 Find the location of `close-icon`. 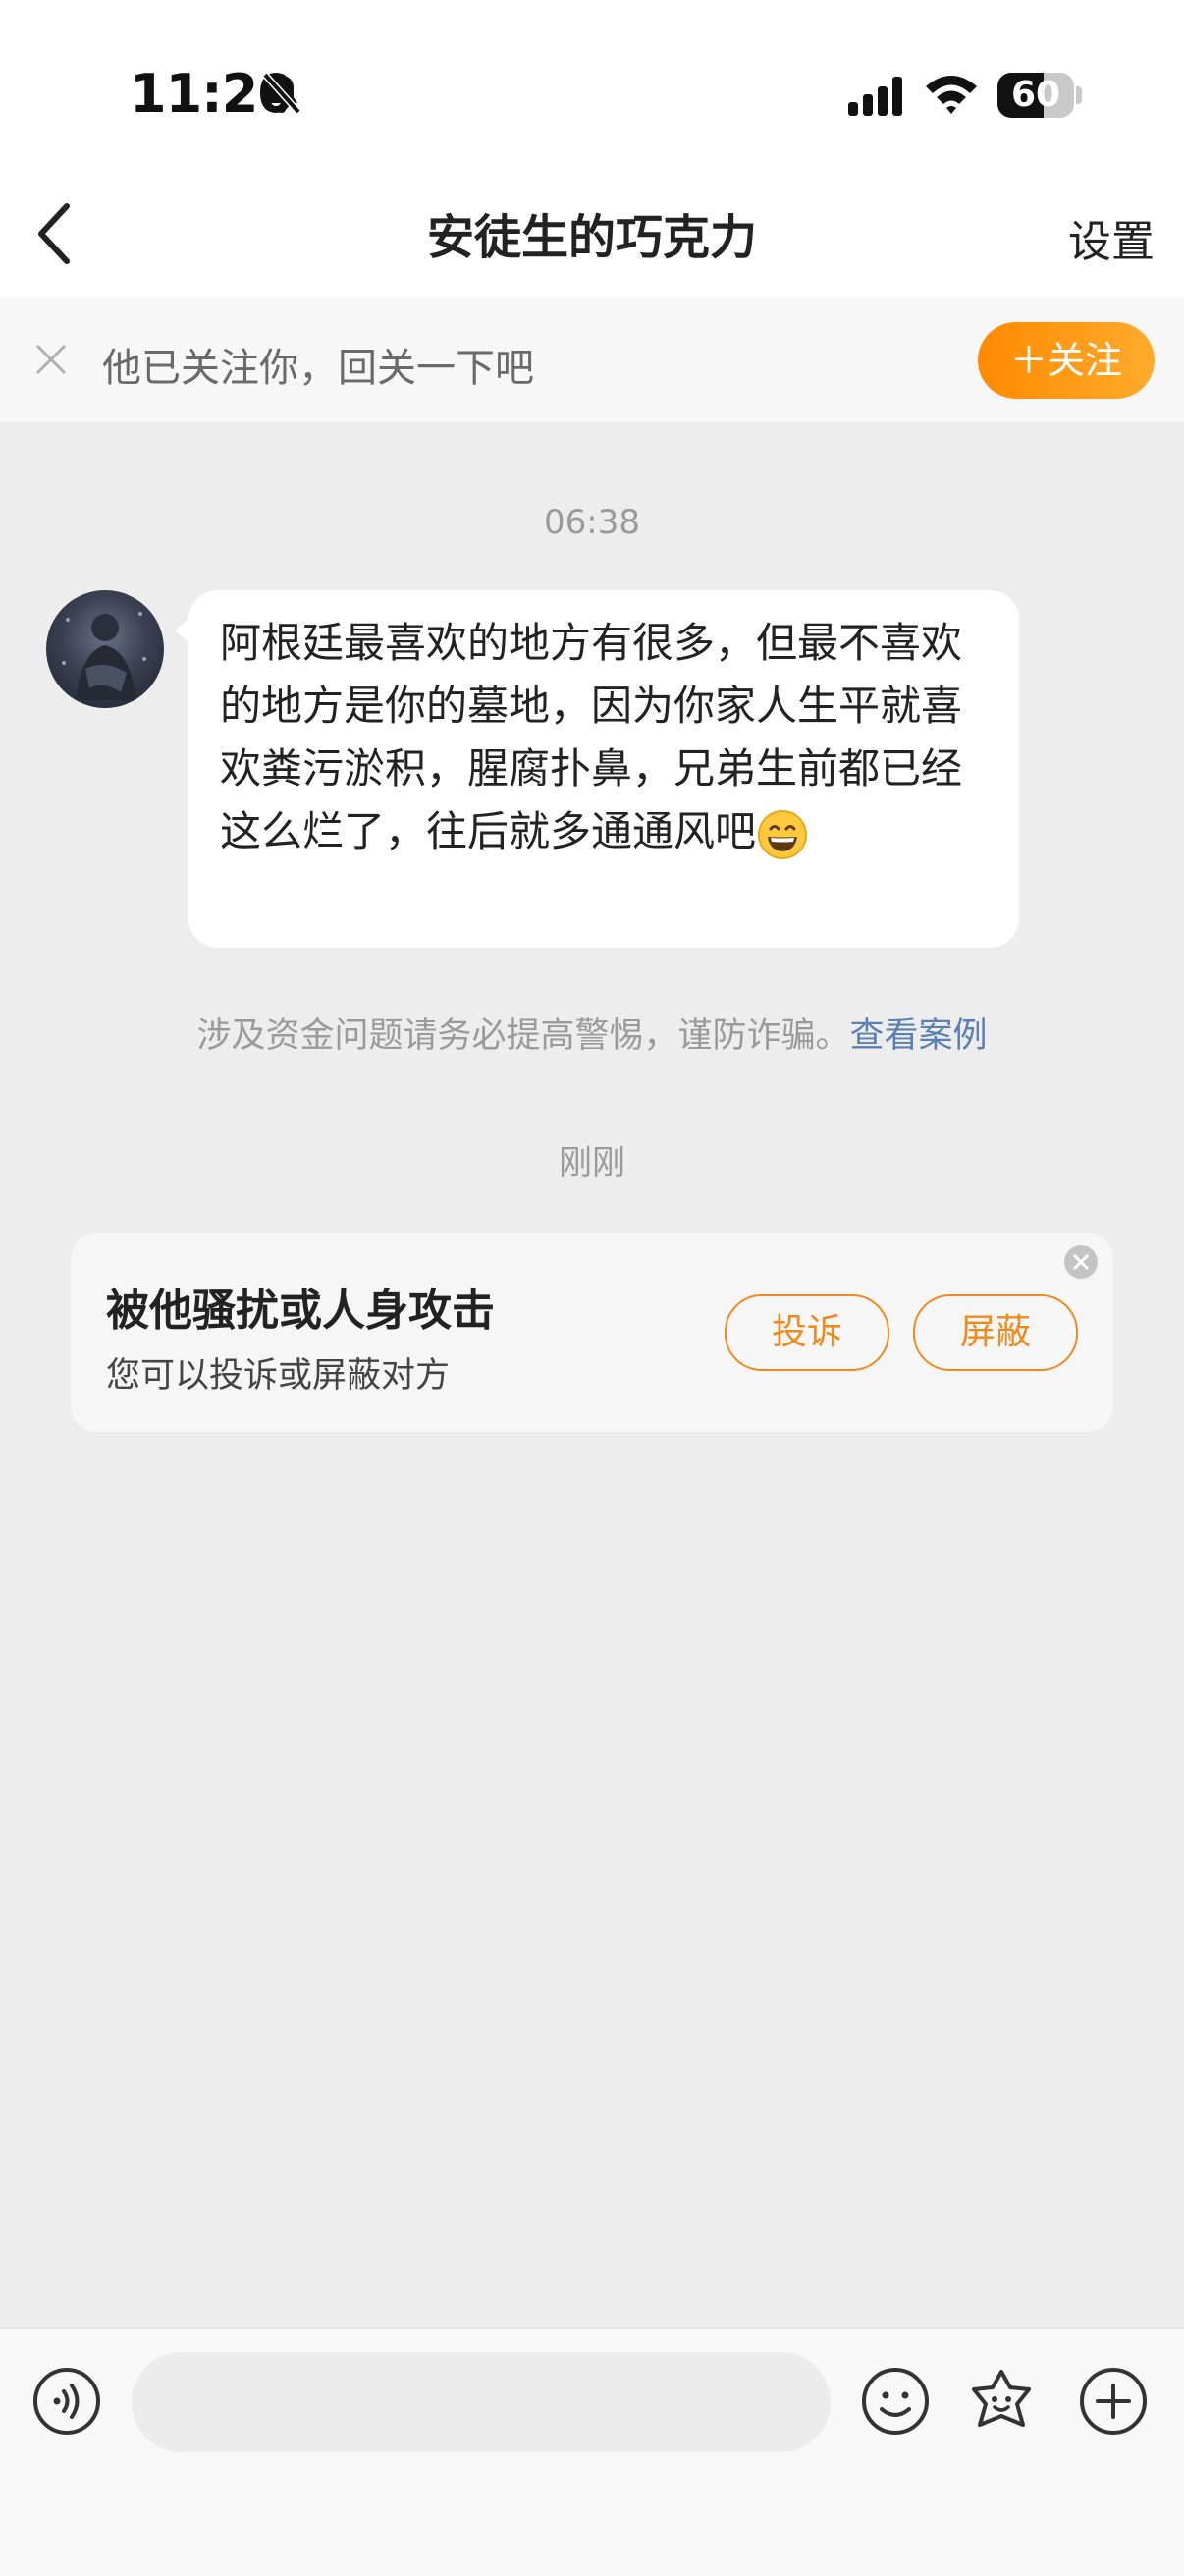

close-icon is located at coordinates (51, 360).